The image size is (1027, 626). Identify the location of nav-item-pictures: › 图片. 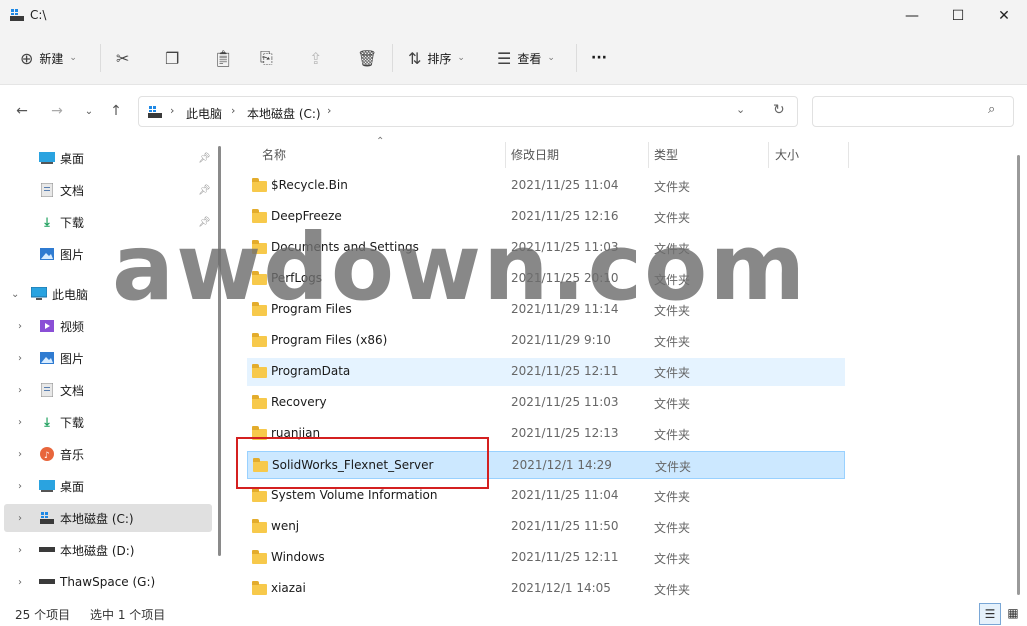
(106, 358).